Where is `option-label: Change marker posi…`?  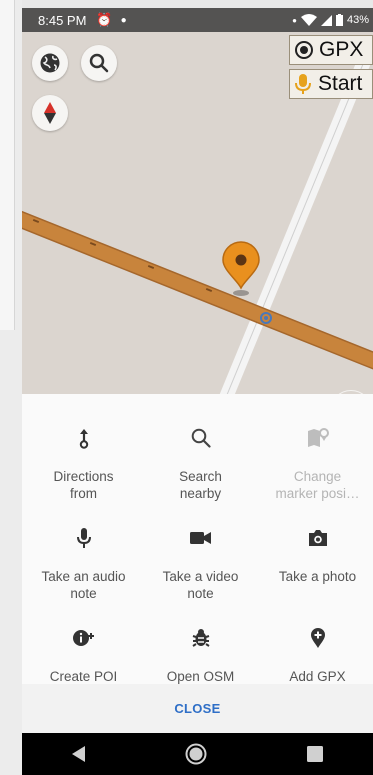
option-label: Change marker posi… is located at coordinates (317, 485).